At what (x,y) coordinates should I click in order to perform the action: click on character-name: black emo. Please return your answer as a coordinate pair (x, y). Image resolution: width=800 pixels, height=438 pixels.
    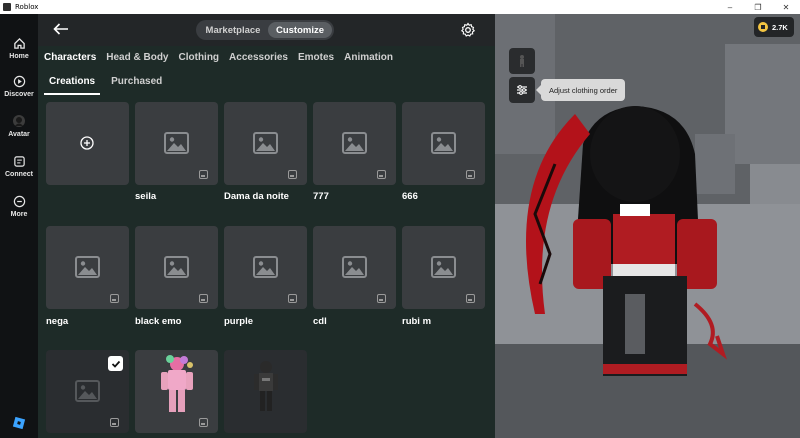
    Looking at the image, I should click on (158, 321).